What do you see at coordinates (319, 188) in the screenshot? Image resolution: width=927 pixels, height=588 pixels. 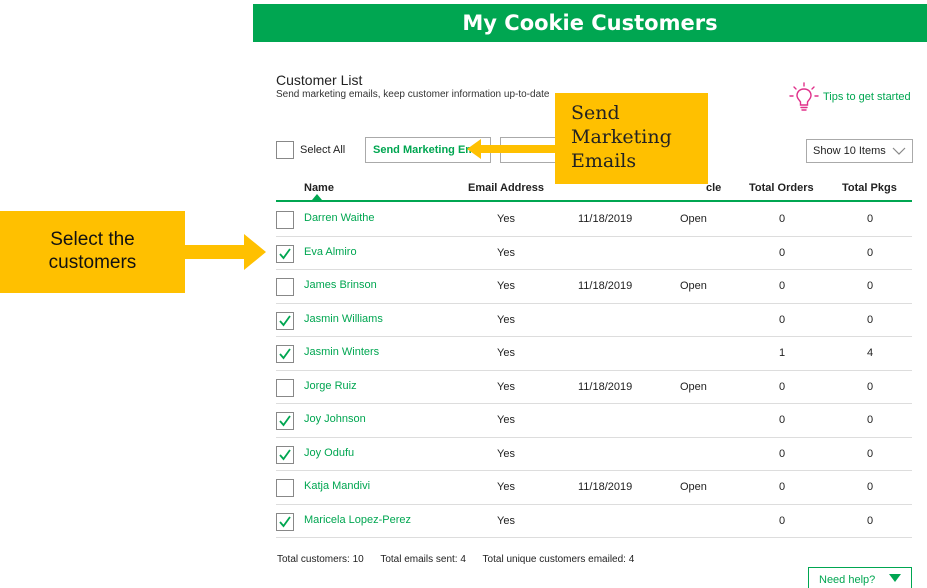 I see `column-header-name: Name` at bounding box center [319, 188].